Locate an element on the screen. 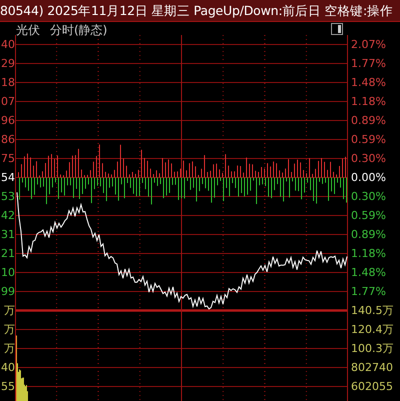 Image resolution: width=400 pixels, height=401 pixels. axis-label: 21 is located at coordinates (8, 254).